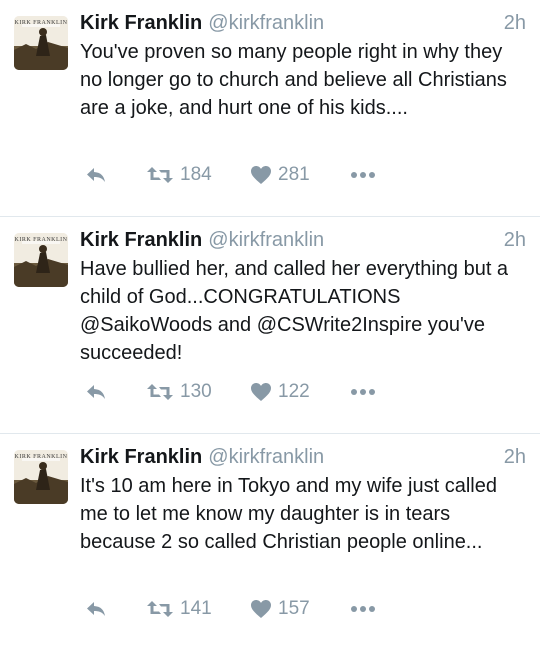  I want to click on retweet-count: 141, so click(196, 608).